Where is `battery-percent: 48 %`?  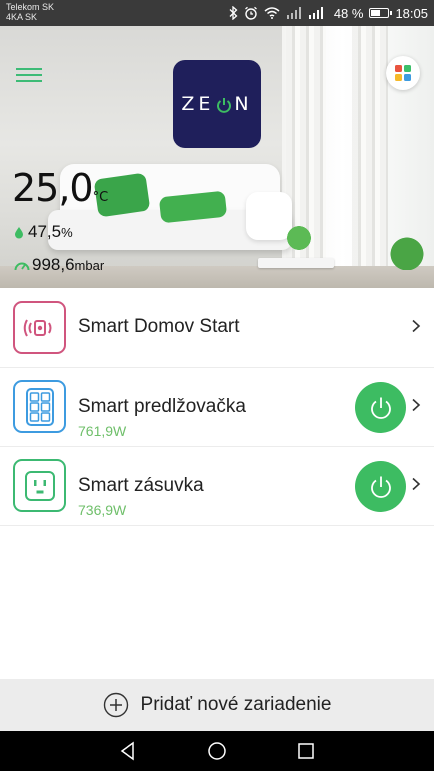 battery-percent: 48 % is located at coordinates (348, 13).